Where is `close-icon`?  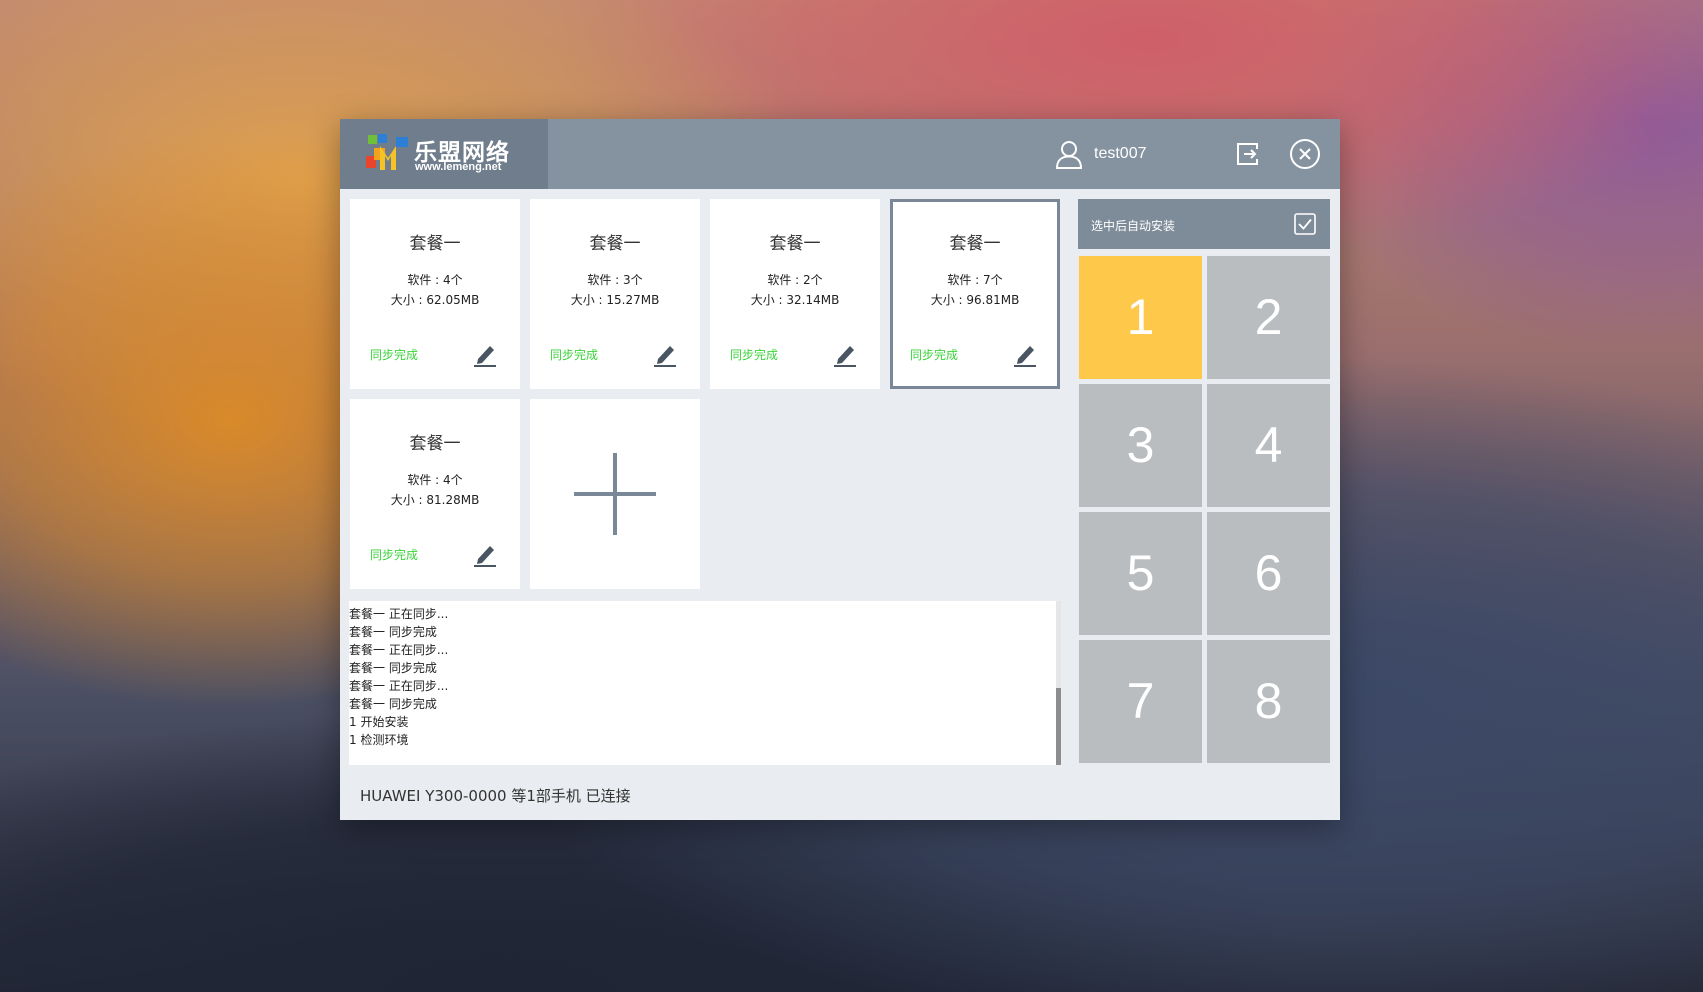 close-icon is located at coordinates (1305, 154).